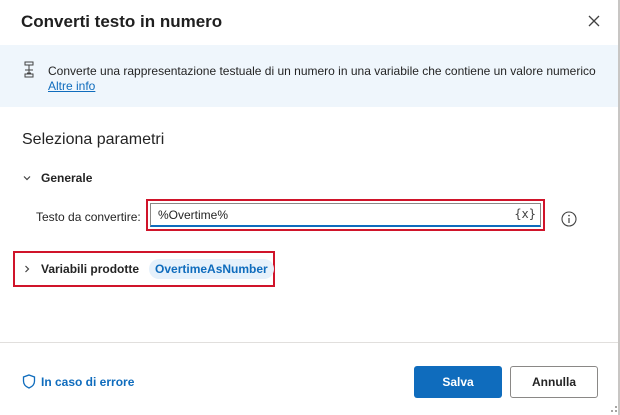 The height and width of the screenshot is (415, 620). What do you see at coordinates (122, 21) in the screenshot?
I see `dialog-title: Converti testo in numero` at bounding box center [122, 21].